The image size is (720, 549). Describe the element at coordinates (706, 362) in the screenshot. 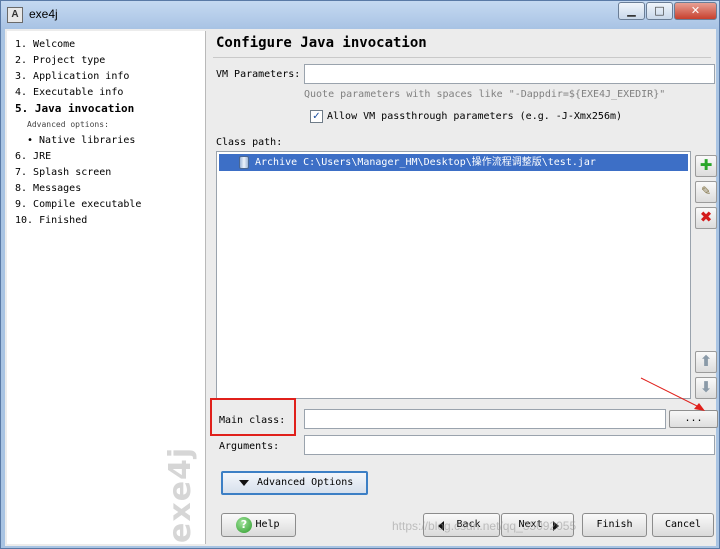

I see `move-up-button: ⬆` at that location.